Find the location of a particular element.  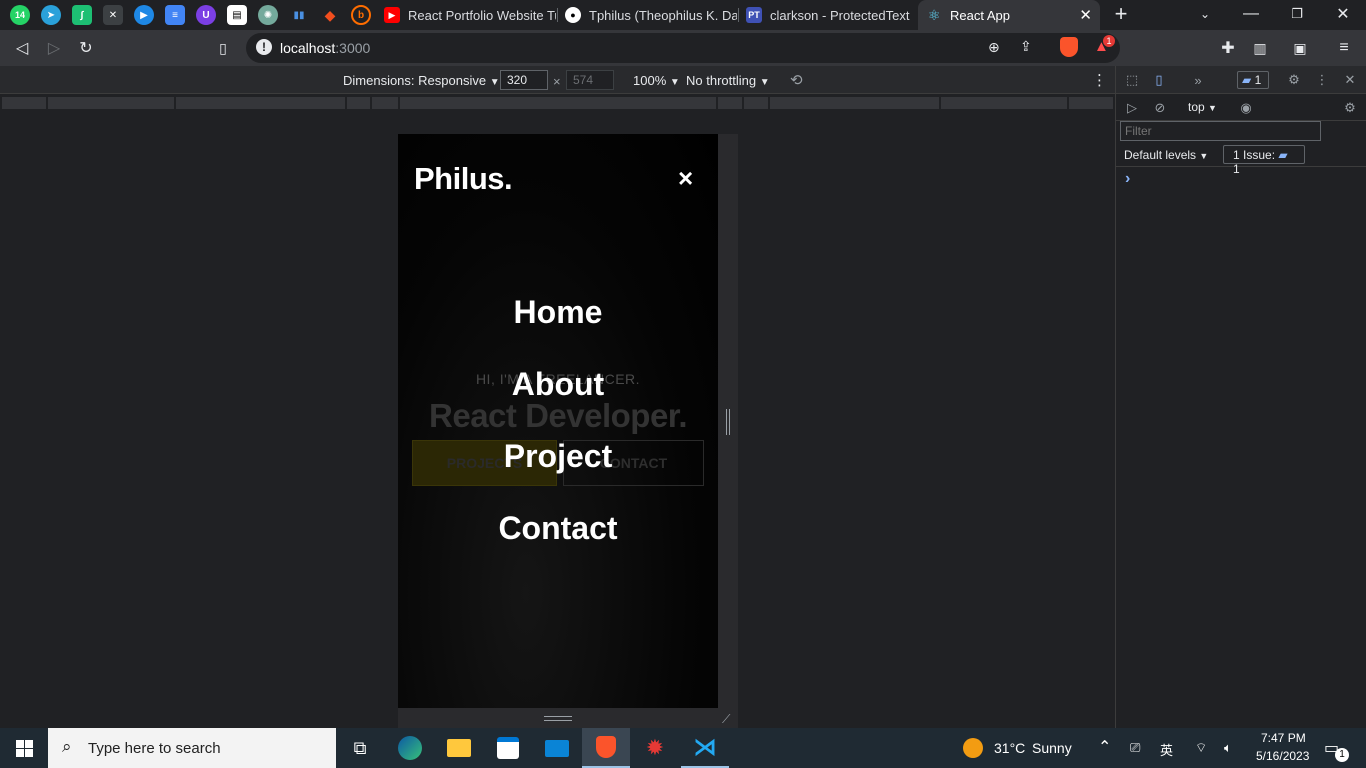

pinned-tab-b: b is located at coordinates (361, 15).